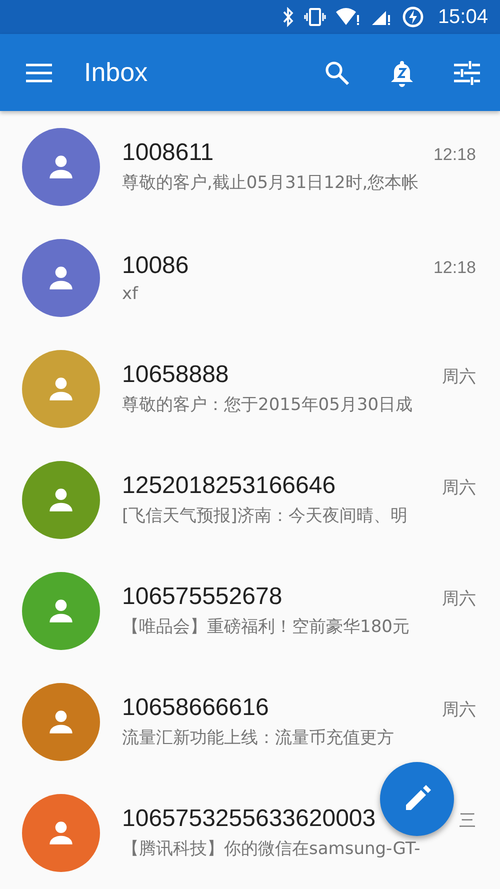  I want to click on message-preview: xf, so click(131, 294).